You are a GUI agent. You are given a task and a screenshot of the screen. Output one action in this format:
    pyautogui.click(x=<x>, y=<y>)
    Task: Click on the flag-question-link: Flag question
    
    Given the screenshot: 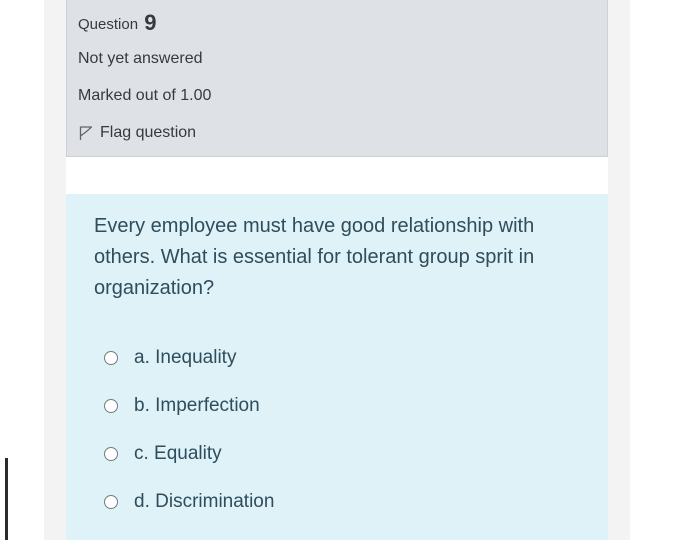 What is the action you would take?
    pyautogui.click(x=137, y=133)
    